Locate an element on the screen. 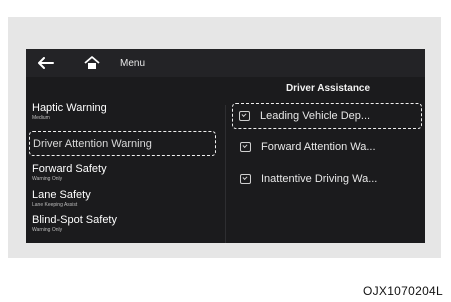 Image resolution: width=451 pixels, height=302 pixels. back-arrow-icon is located at coordinates (46, 63).